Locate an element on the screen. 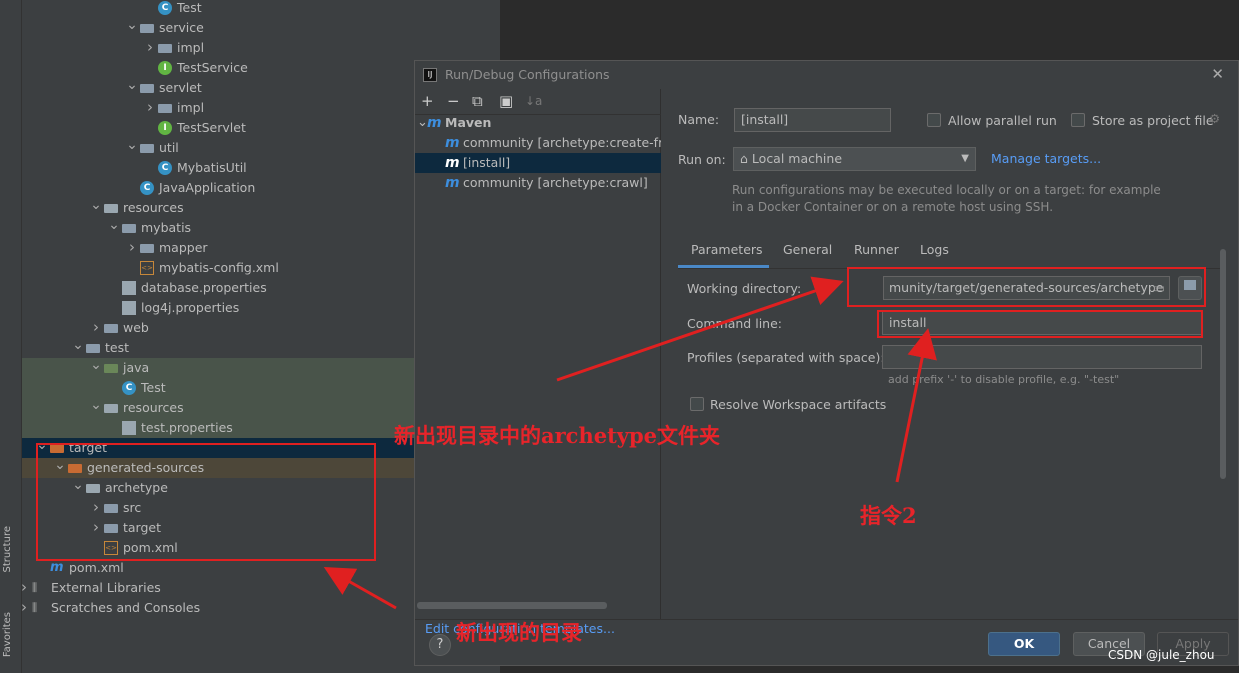  tab-runner: Runner is located at coordinates (876, 249).